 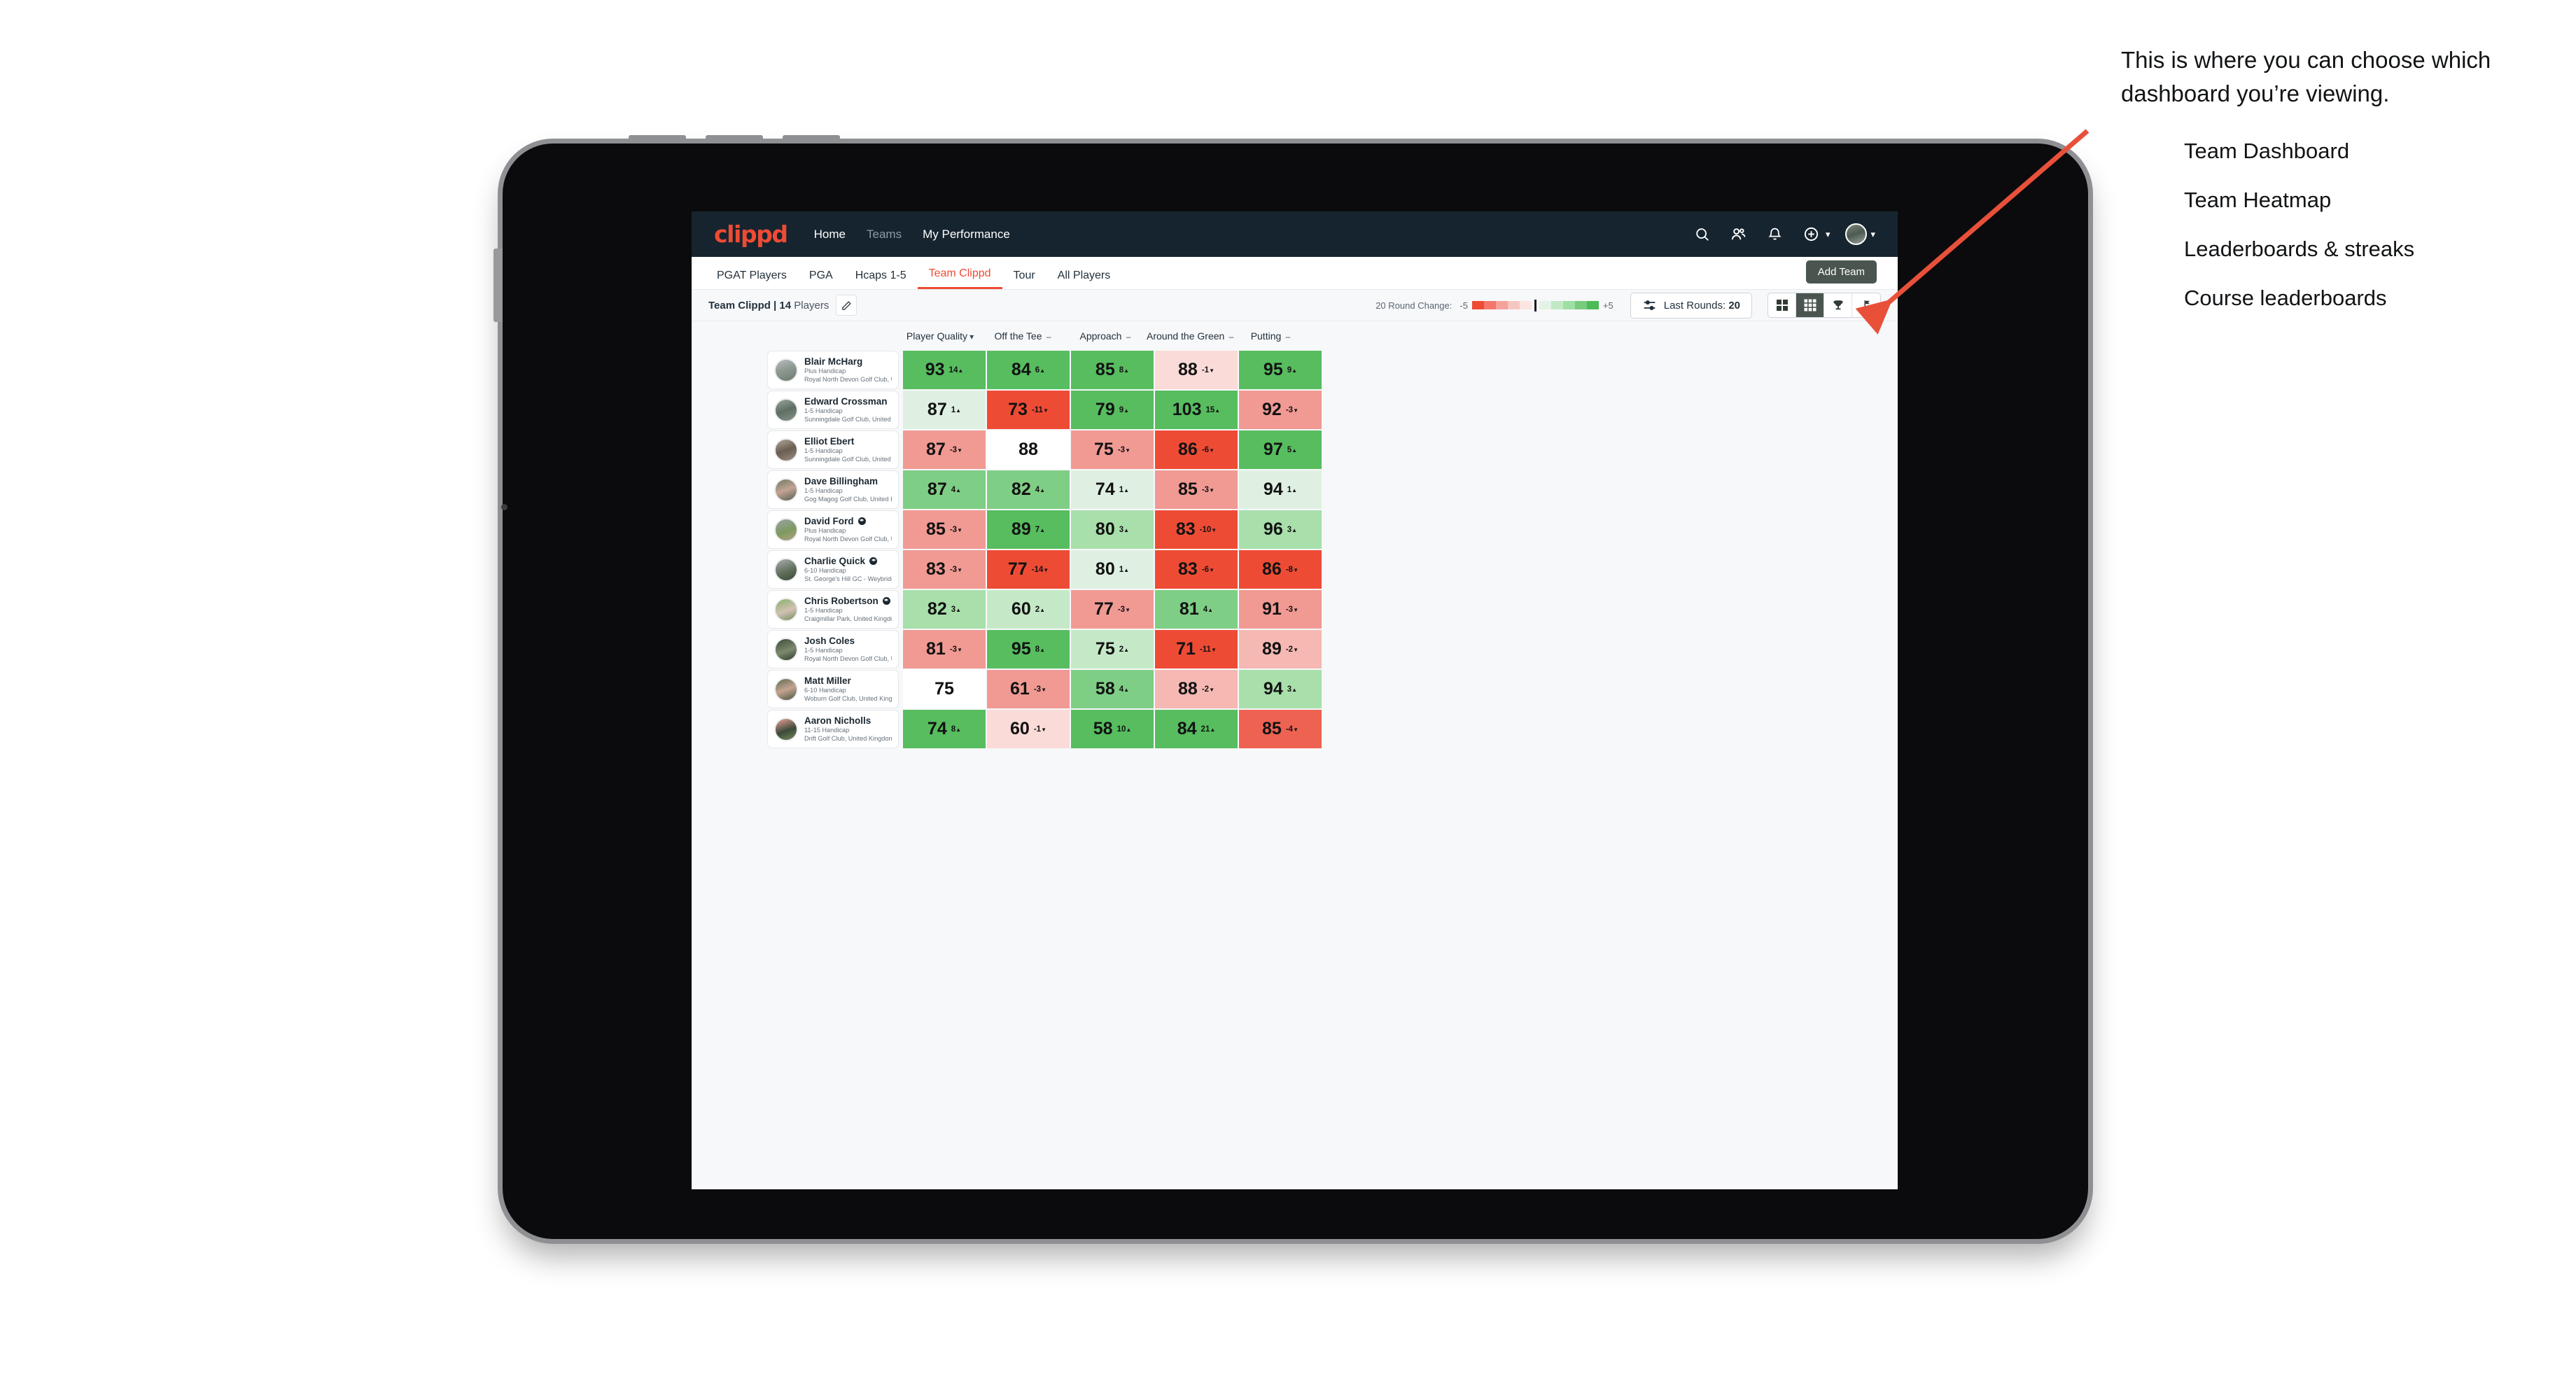 What do you see at coordinates (944, 449) in the screenshot?
I see `heatmap-cell: 87 -3▼` at bounding box center [944, 449].